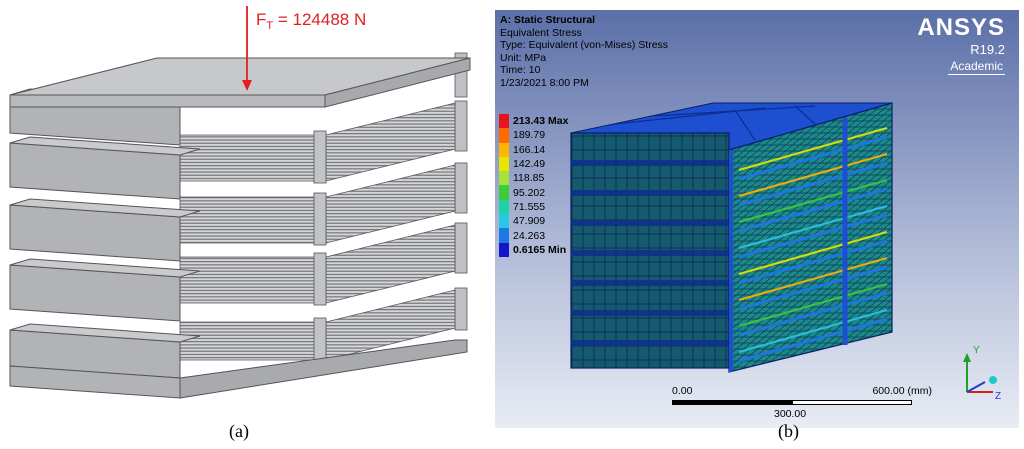  I want to click on legend-row: 95.202, so click(533, 192).